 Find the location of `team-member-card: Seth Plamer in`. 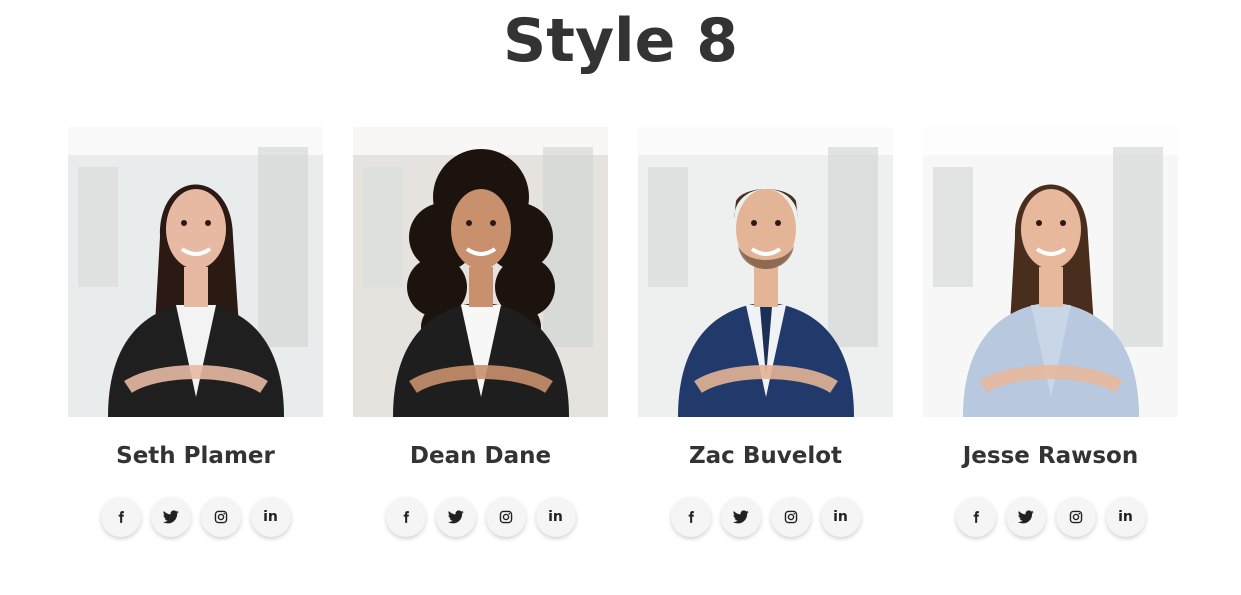

team-member-card: Seth Plamer in is located at coordinates (195, 332).